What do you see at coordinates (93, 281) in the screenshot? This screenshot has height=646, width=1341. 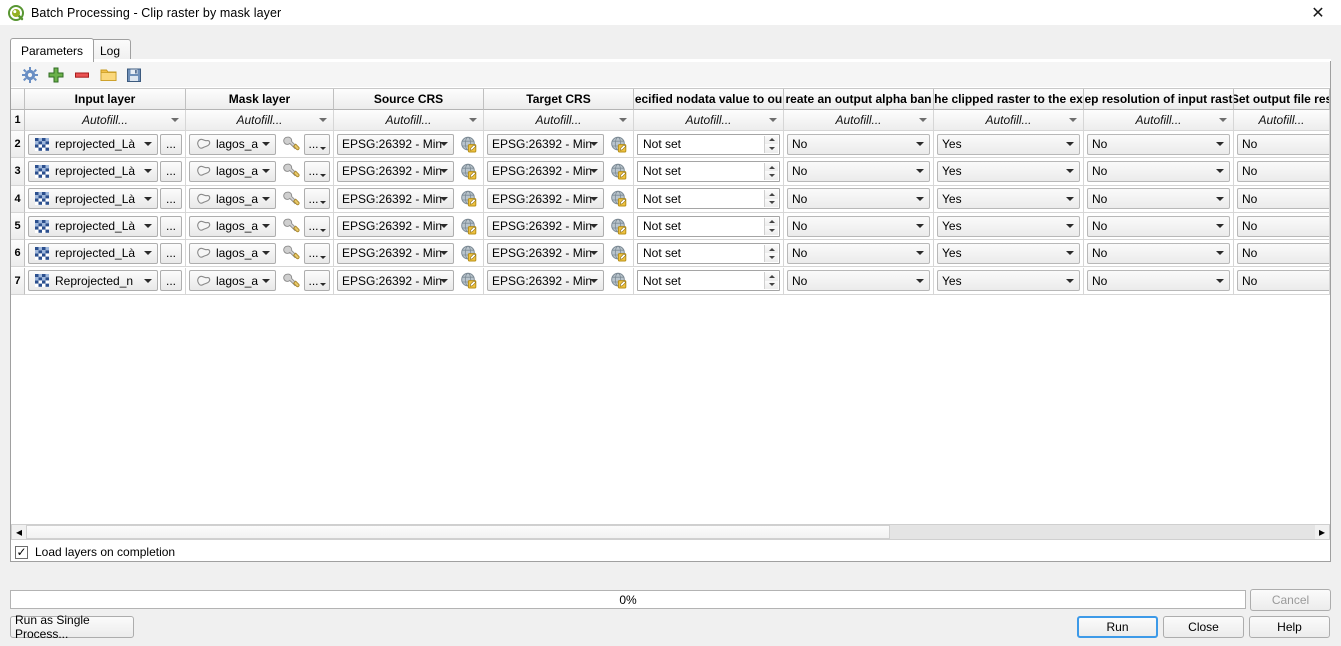 I see `input-layer-combo: Reprojected_n` at bounding box center [93, 281].